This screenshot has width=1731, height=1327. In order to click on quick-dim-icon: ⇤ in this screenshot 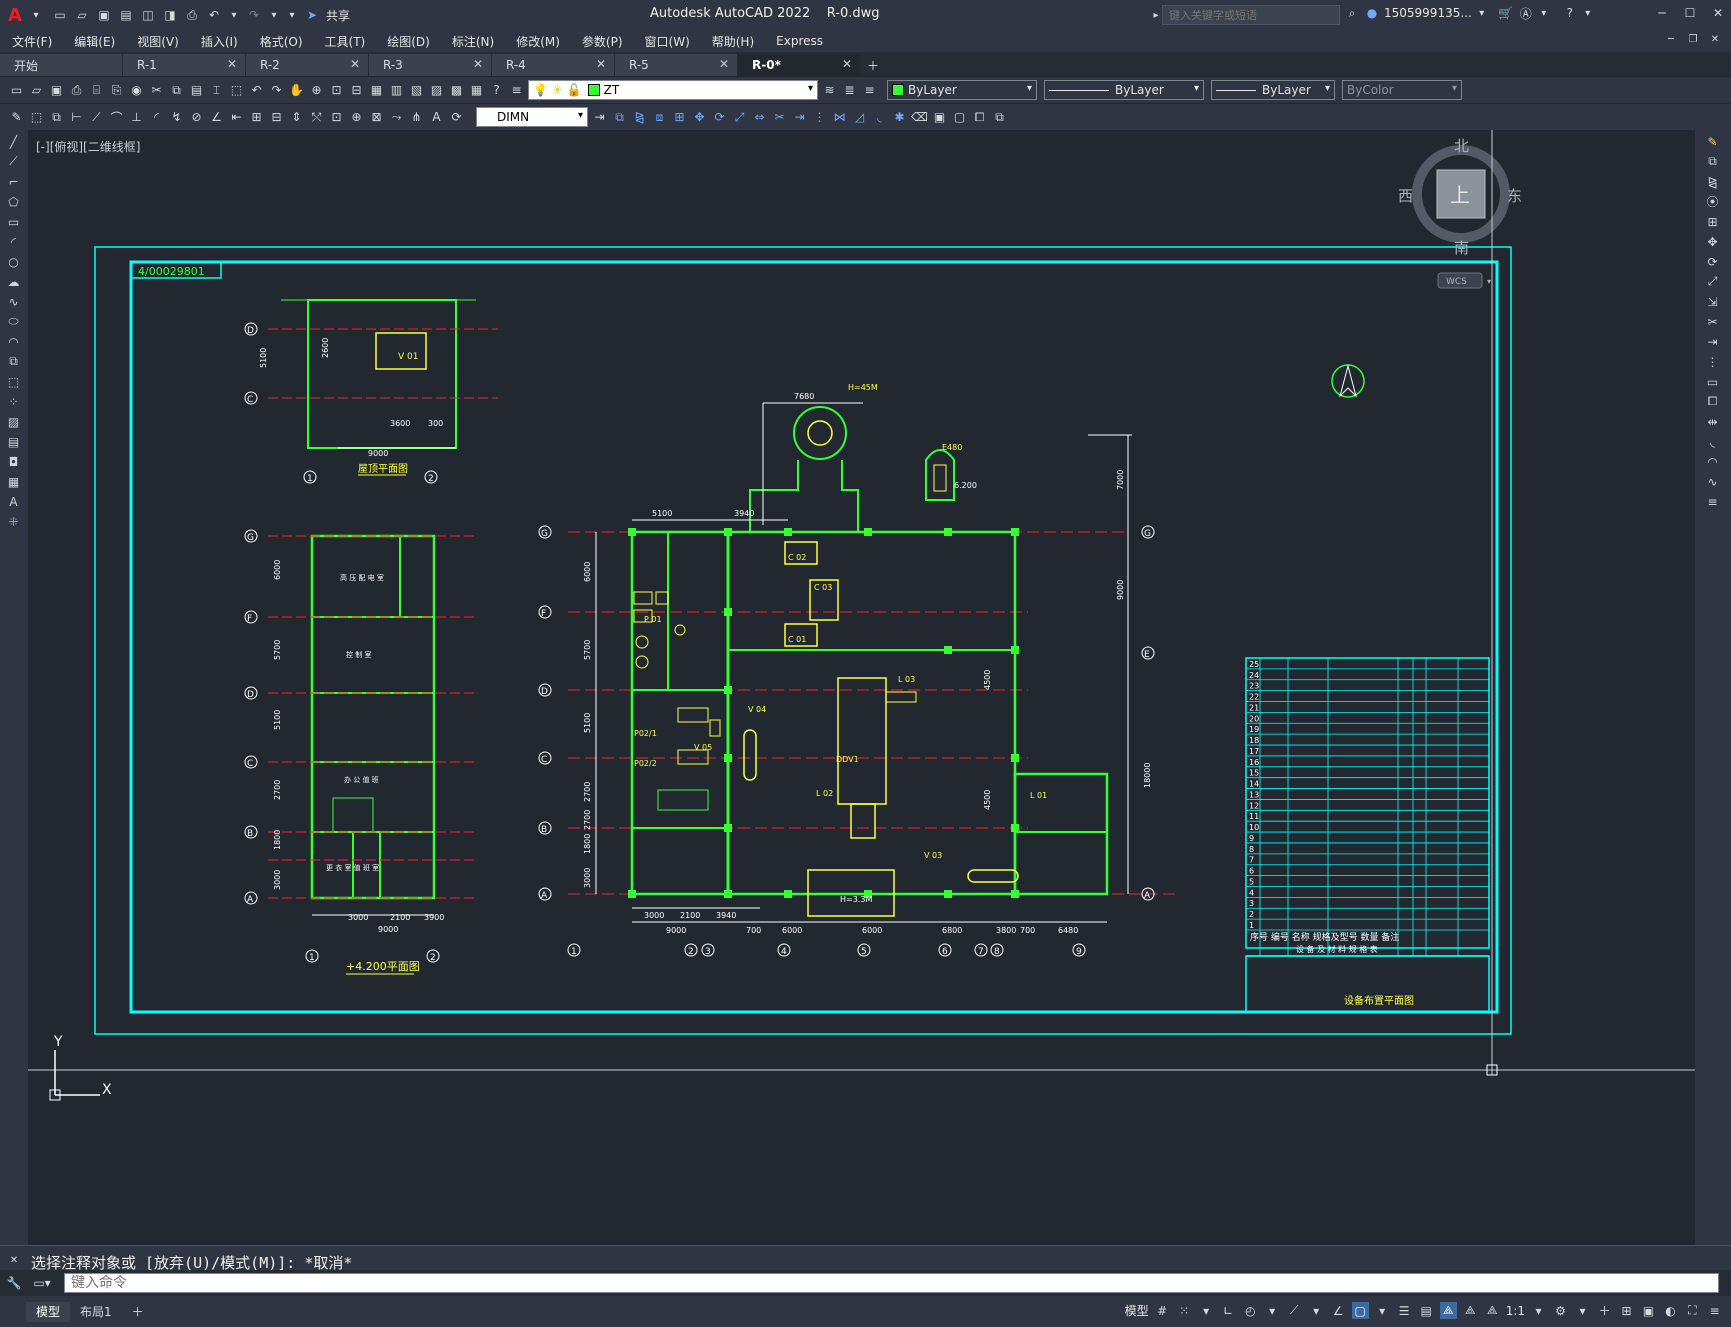, I will do `click(236, 117)`.